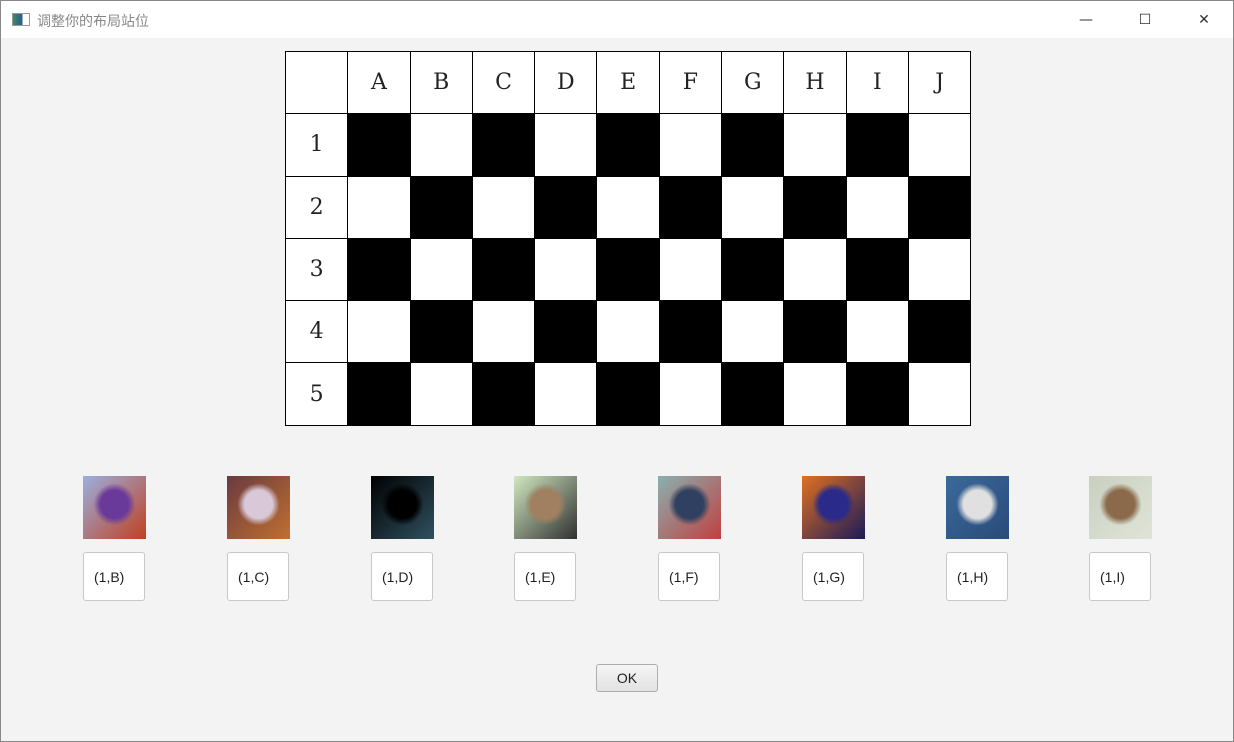  I want to click on board-row: 2, so click(628, 207).